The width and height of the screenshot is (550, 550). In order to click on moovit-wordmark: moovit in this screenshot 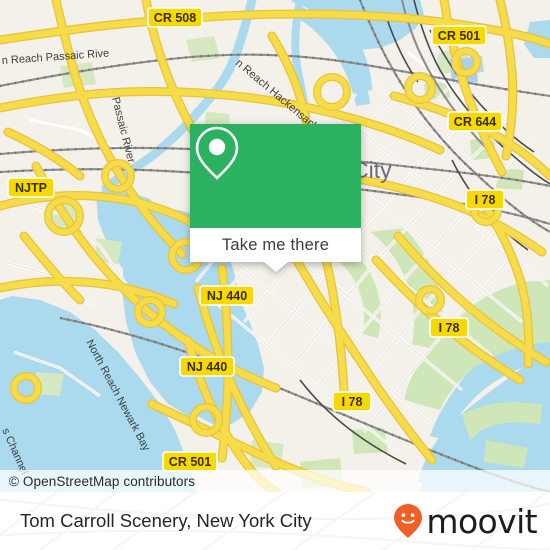, I will do `click(481, 521)`.